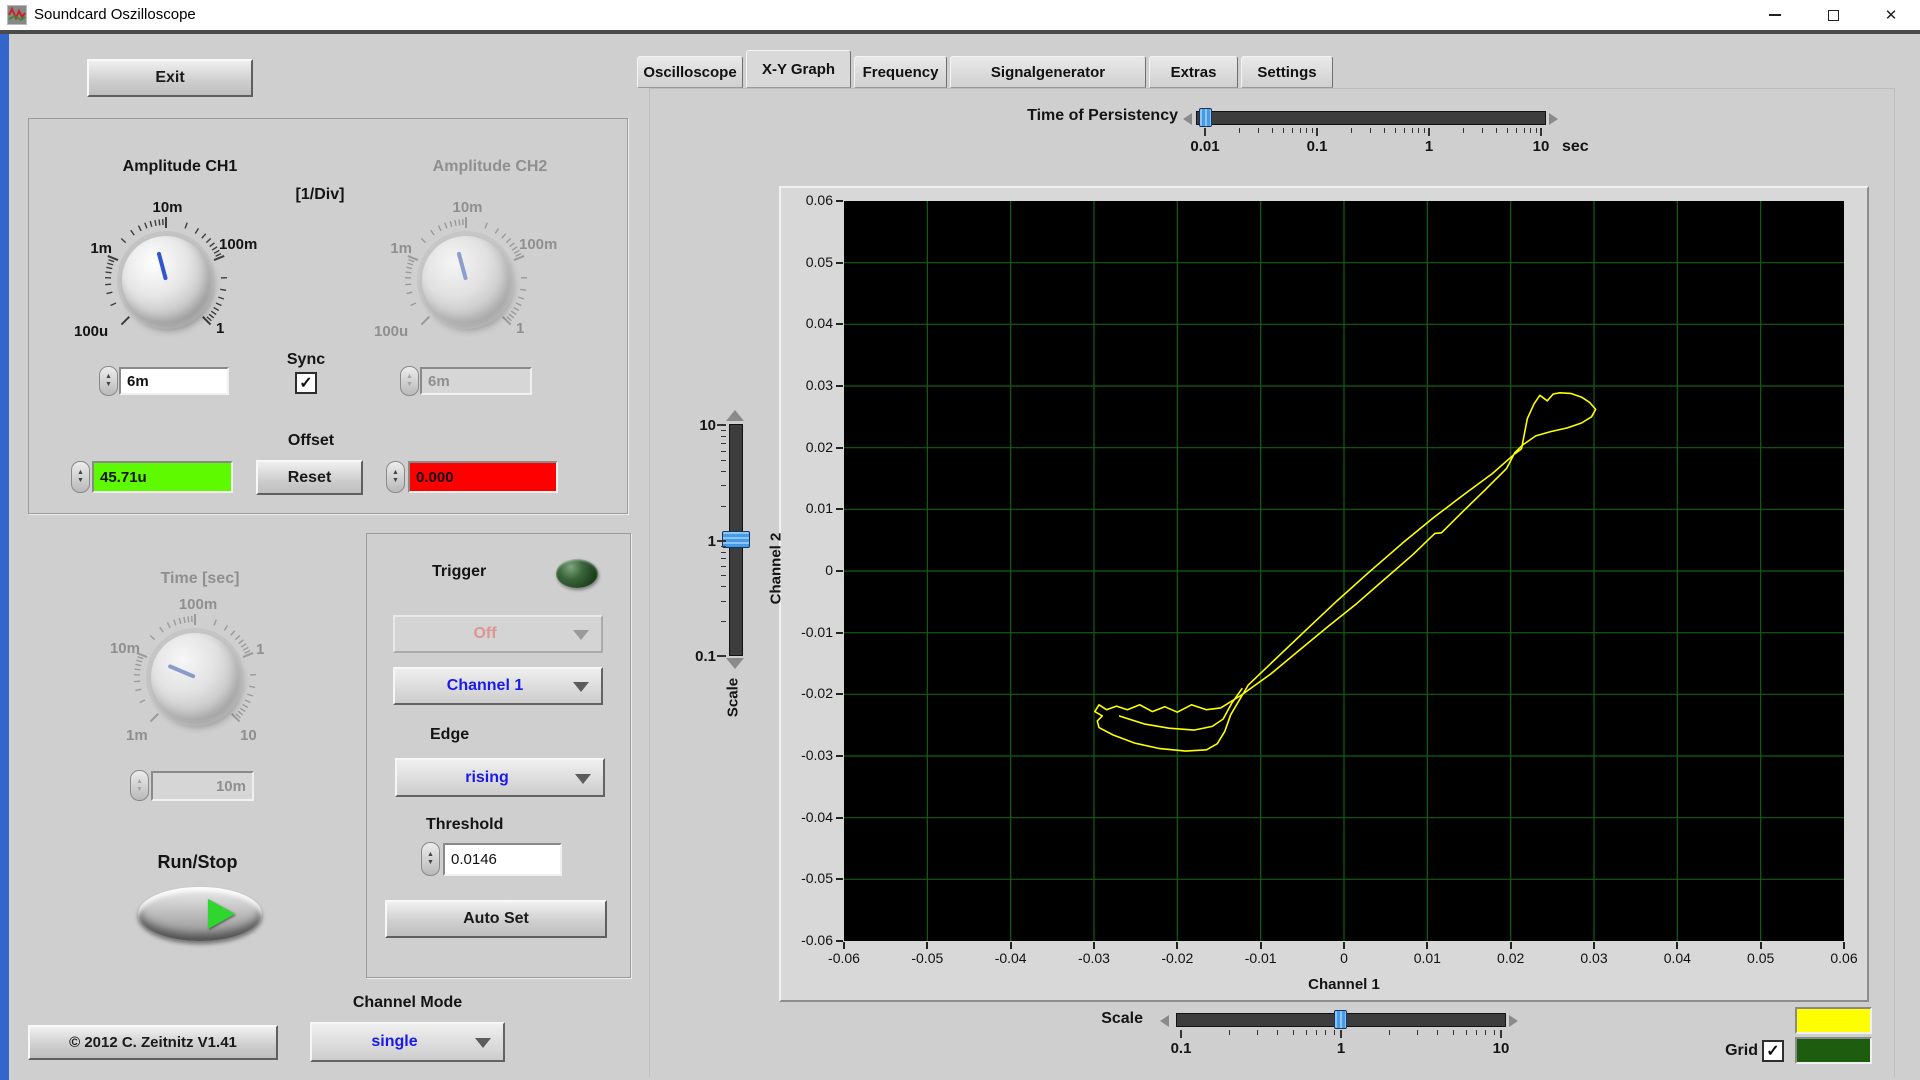 This screenshot has width=1920, height=1080. I want to click on time-value: 10m, so click(202, 786).